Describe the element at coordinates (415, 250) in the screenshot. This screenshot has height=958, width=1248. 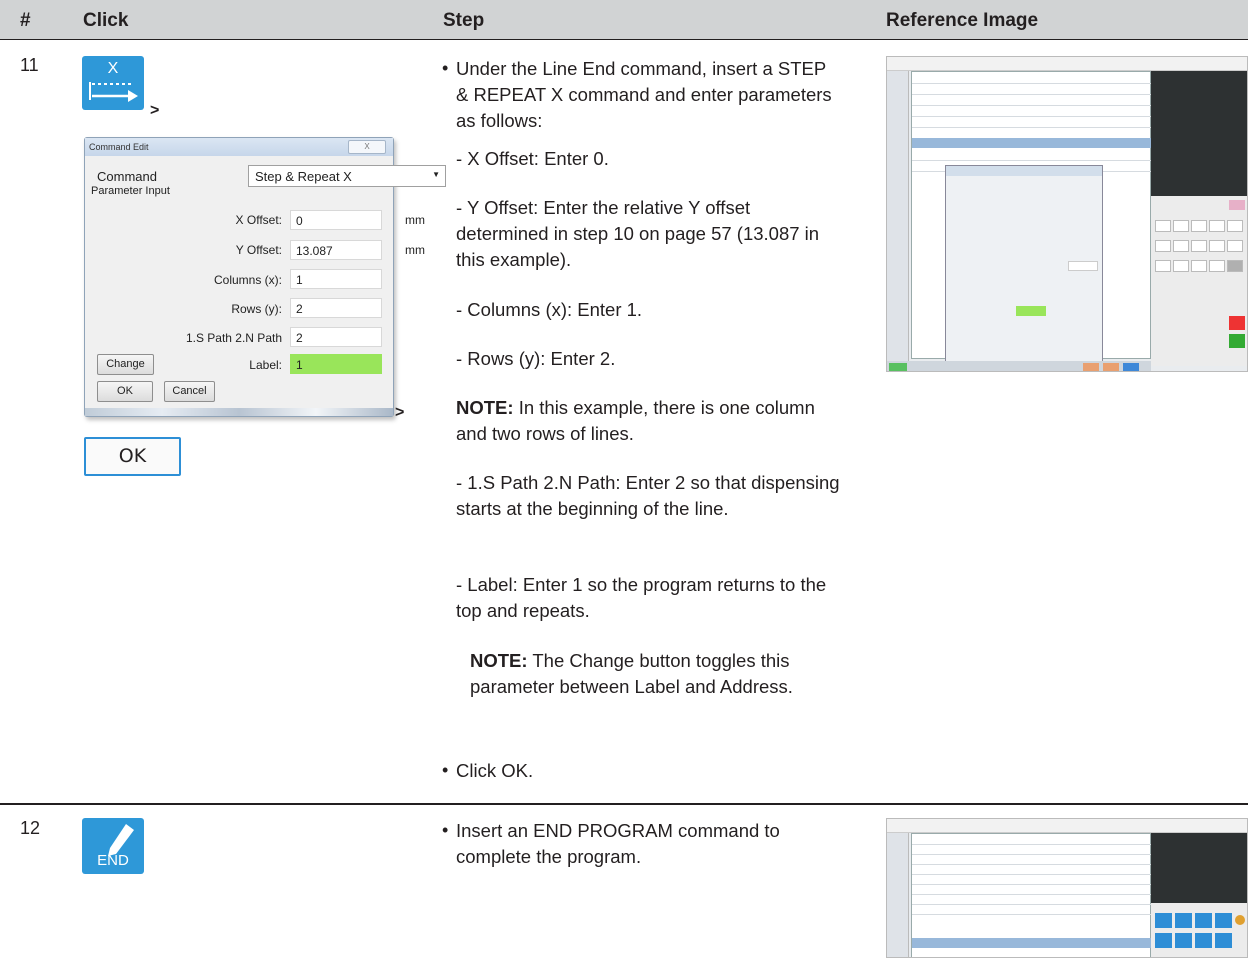
I see `y-offset-unit: mm` at that location.